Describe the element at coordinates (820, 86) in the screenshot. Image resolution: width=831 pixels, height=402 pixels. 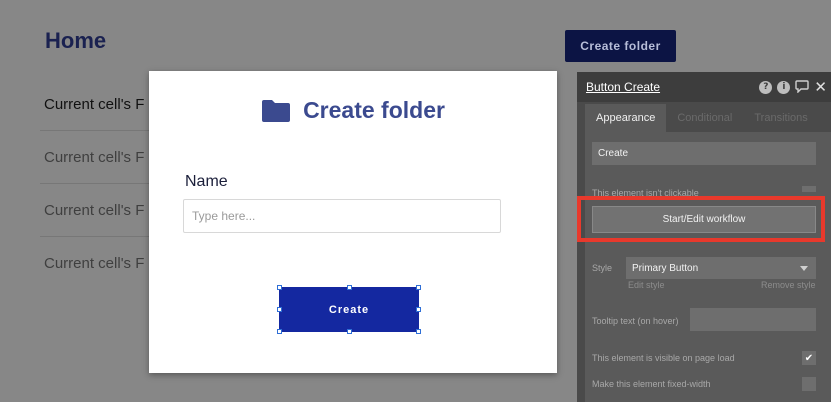
I see `close-icon: ✕` at that location.